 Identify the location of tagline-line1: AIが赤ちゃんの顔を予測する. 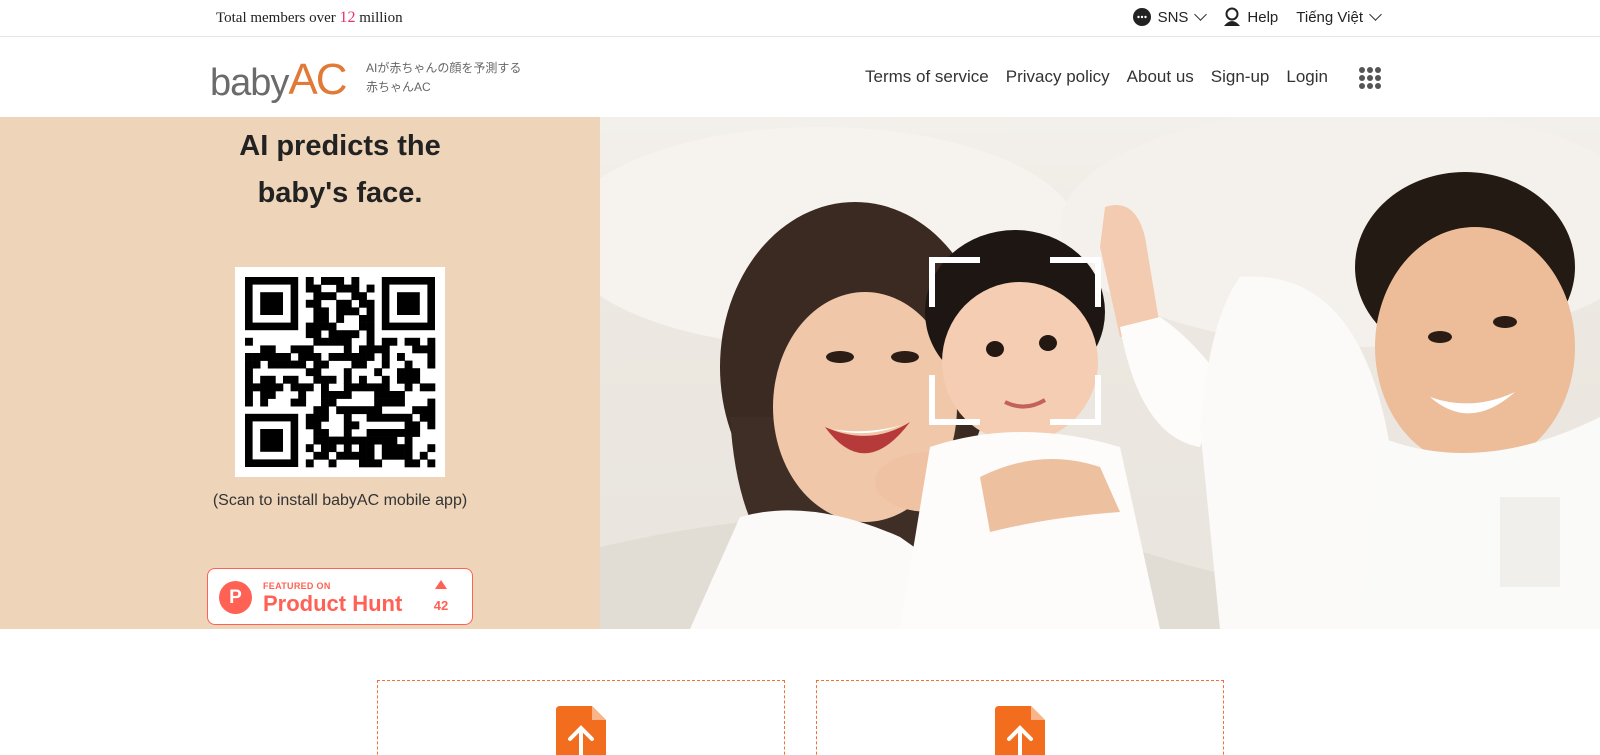
(444, 68).